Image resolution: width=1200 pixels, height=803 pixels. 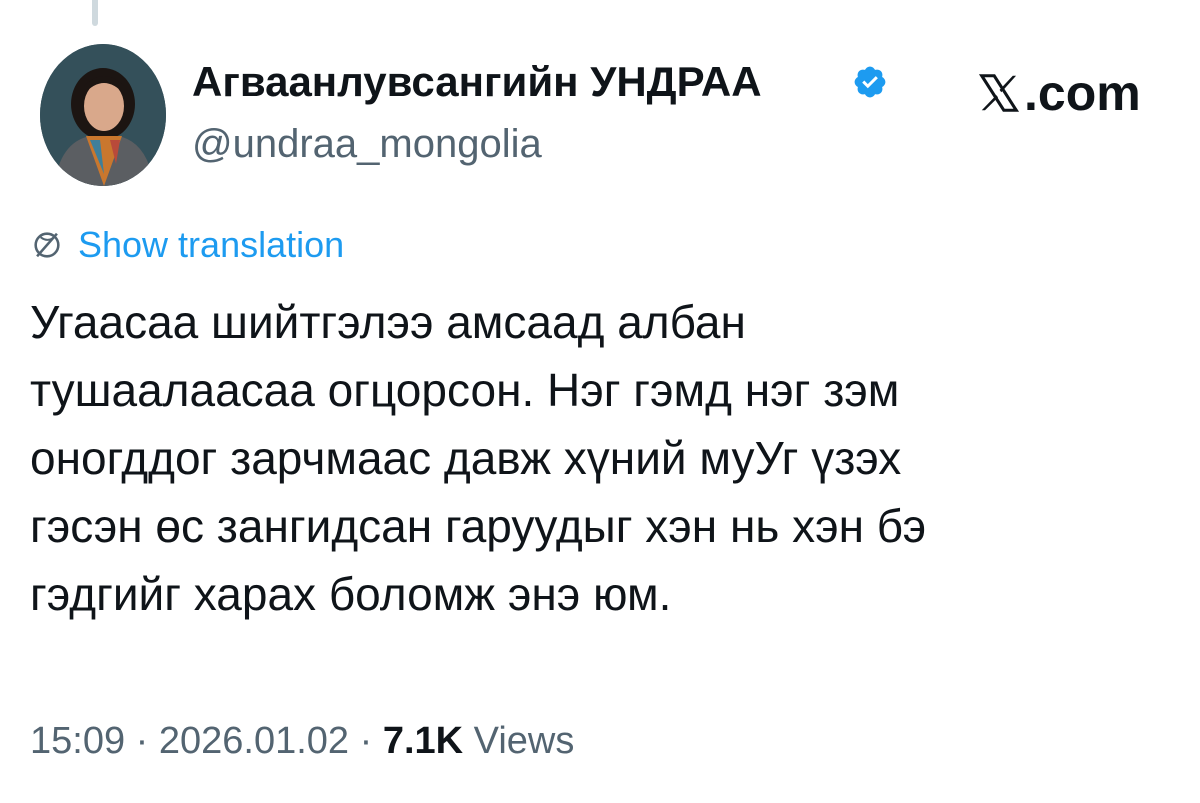 I want to click on globe-icon, so click(x=47, y=245).